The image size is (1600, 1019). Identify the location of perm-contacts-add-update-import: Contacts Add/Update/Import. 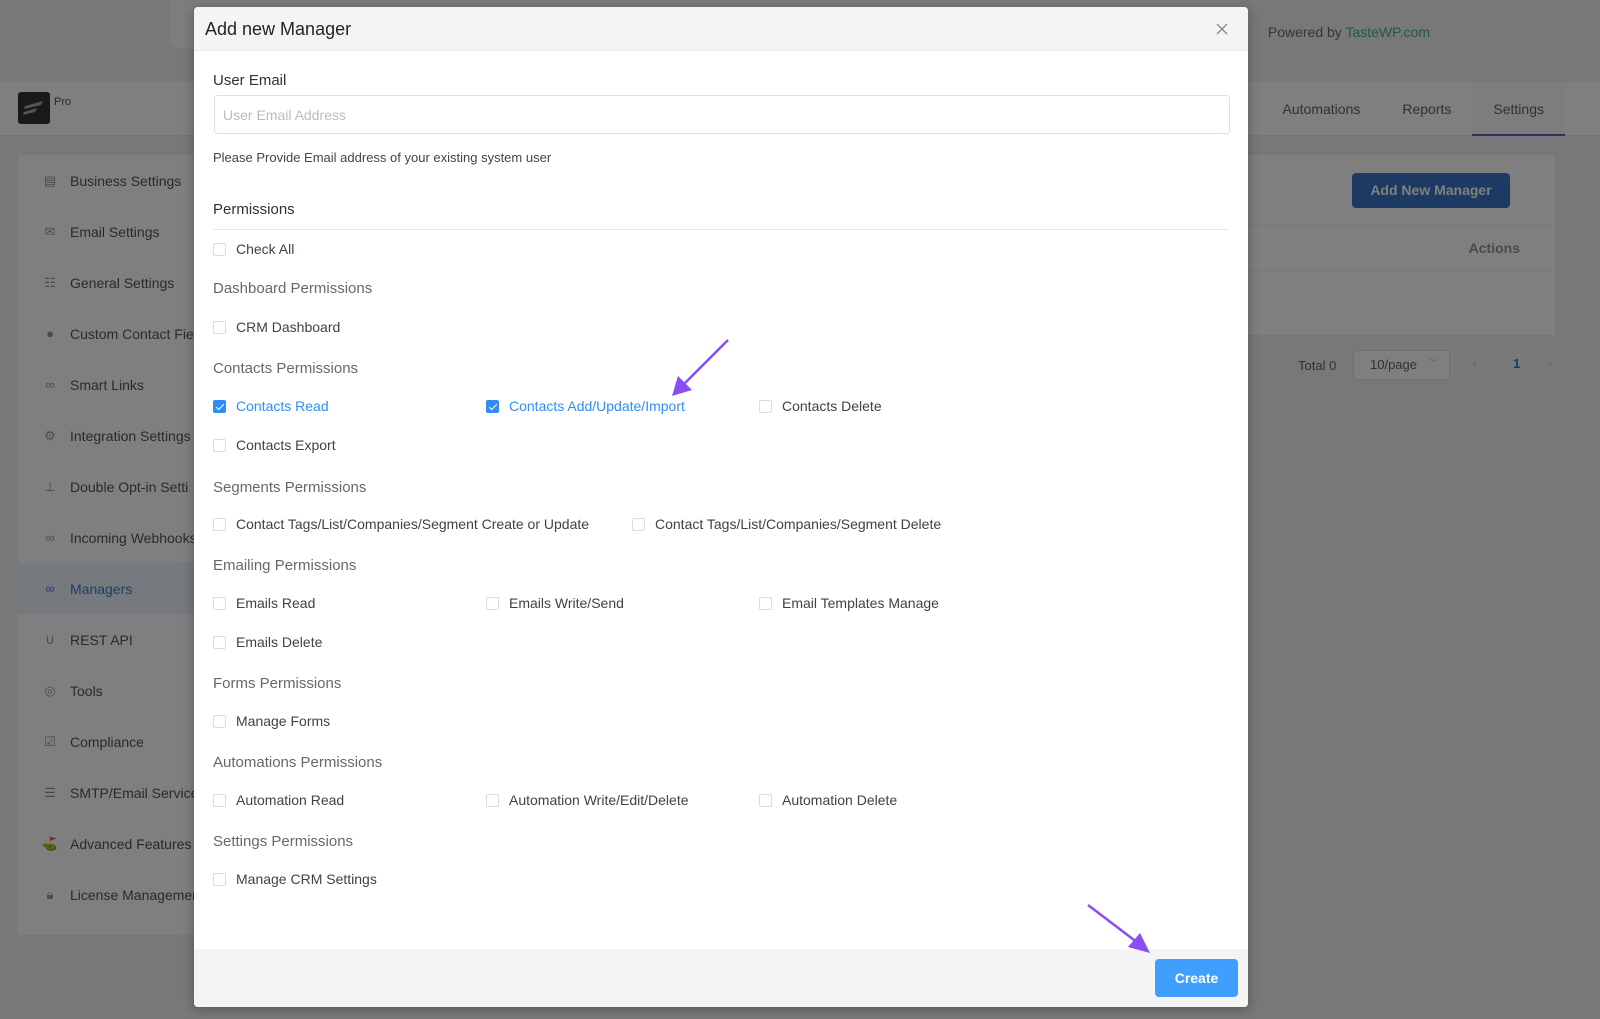
(622, 406).